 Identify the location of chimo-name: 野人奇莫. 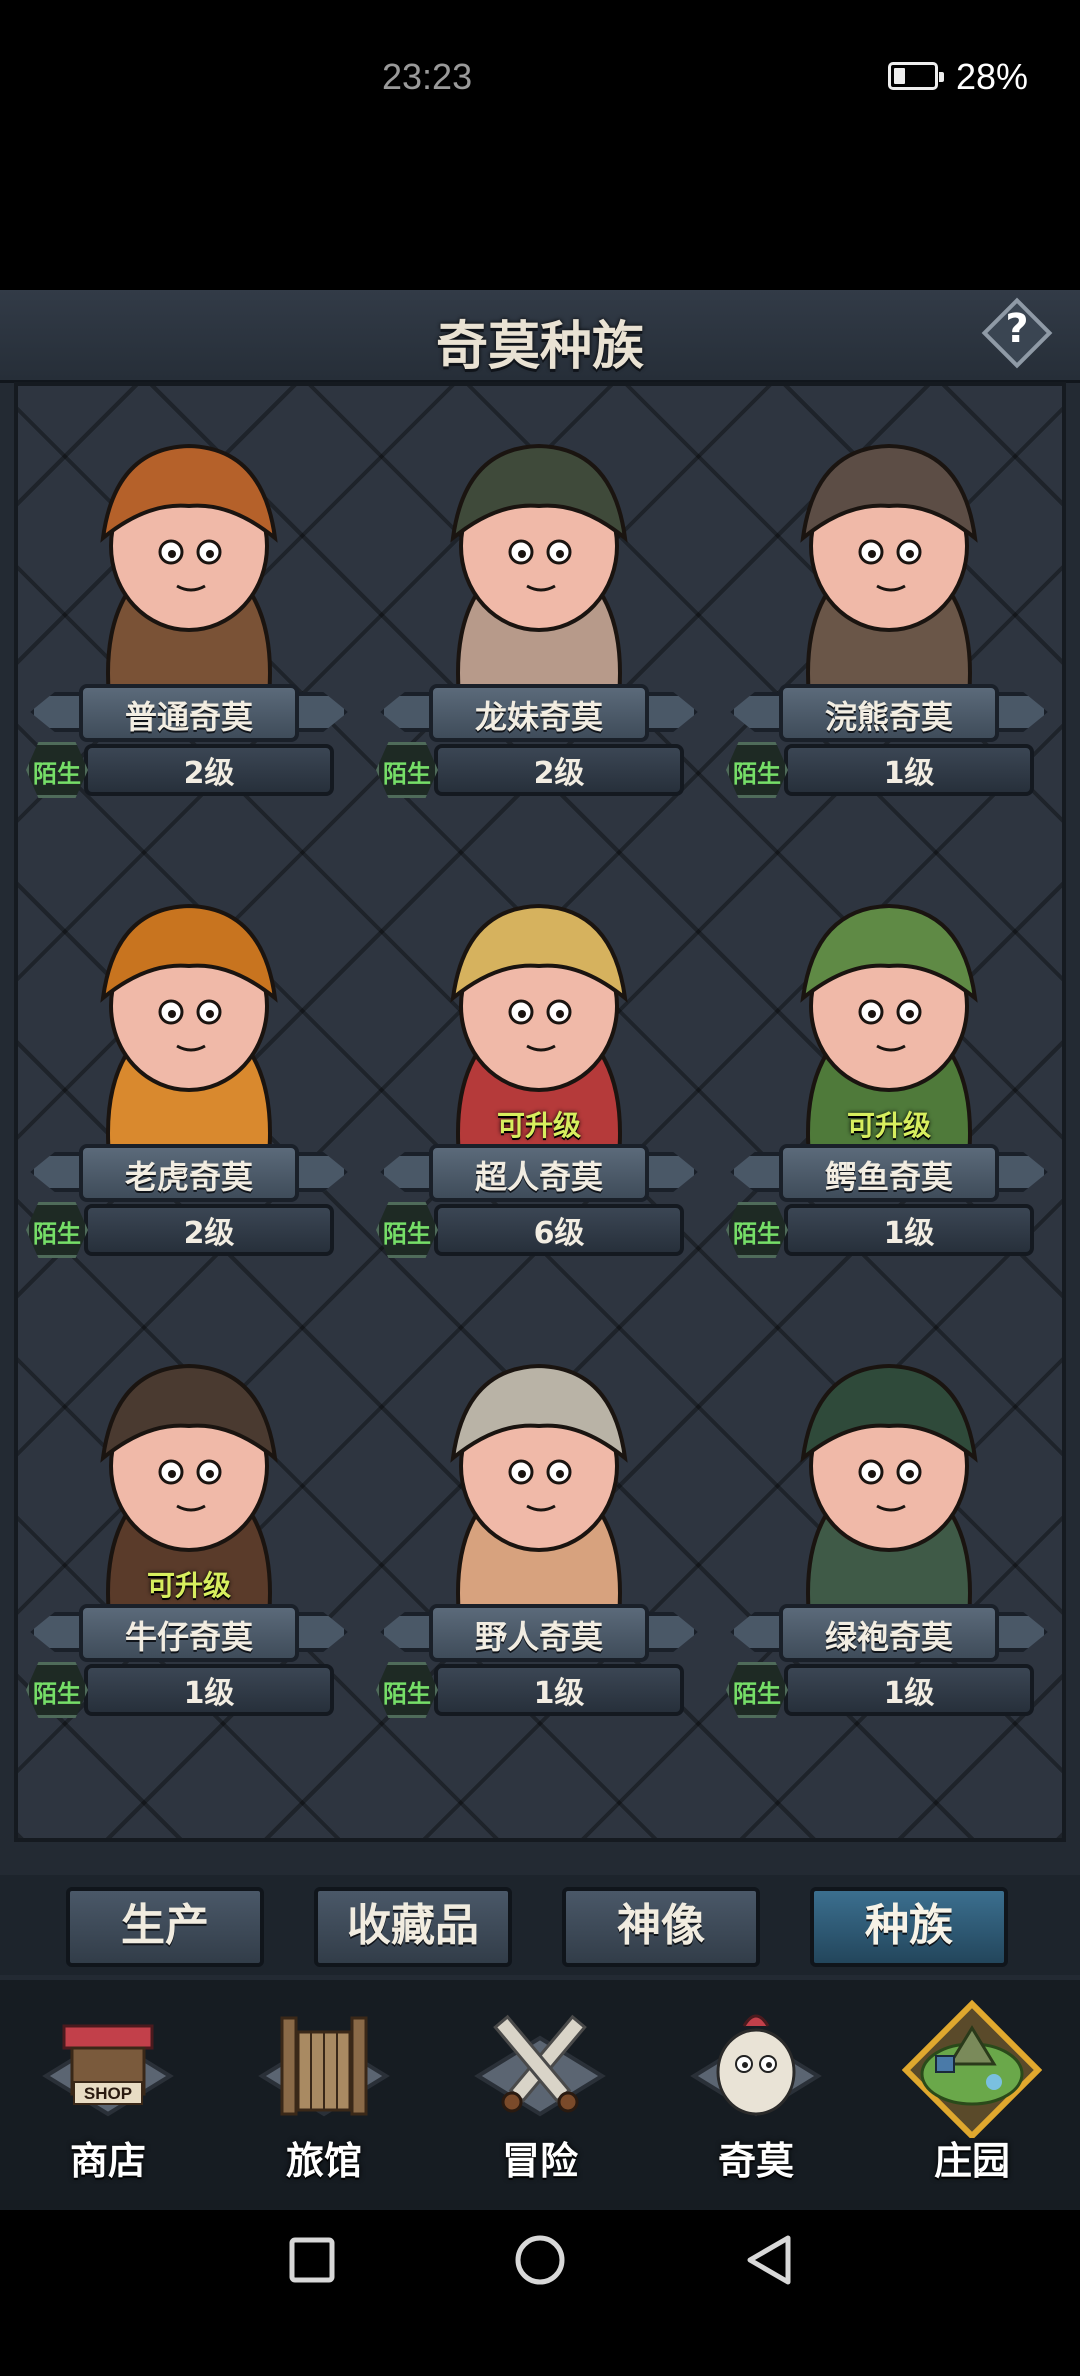
(538, 1637).